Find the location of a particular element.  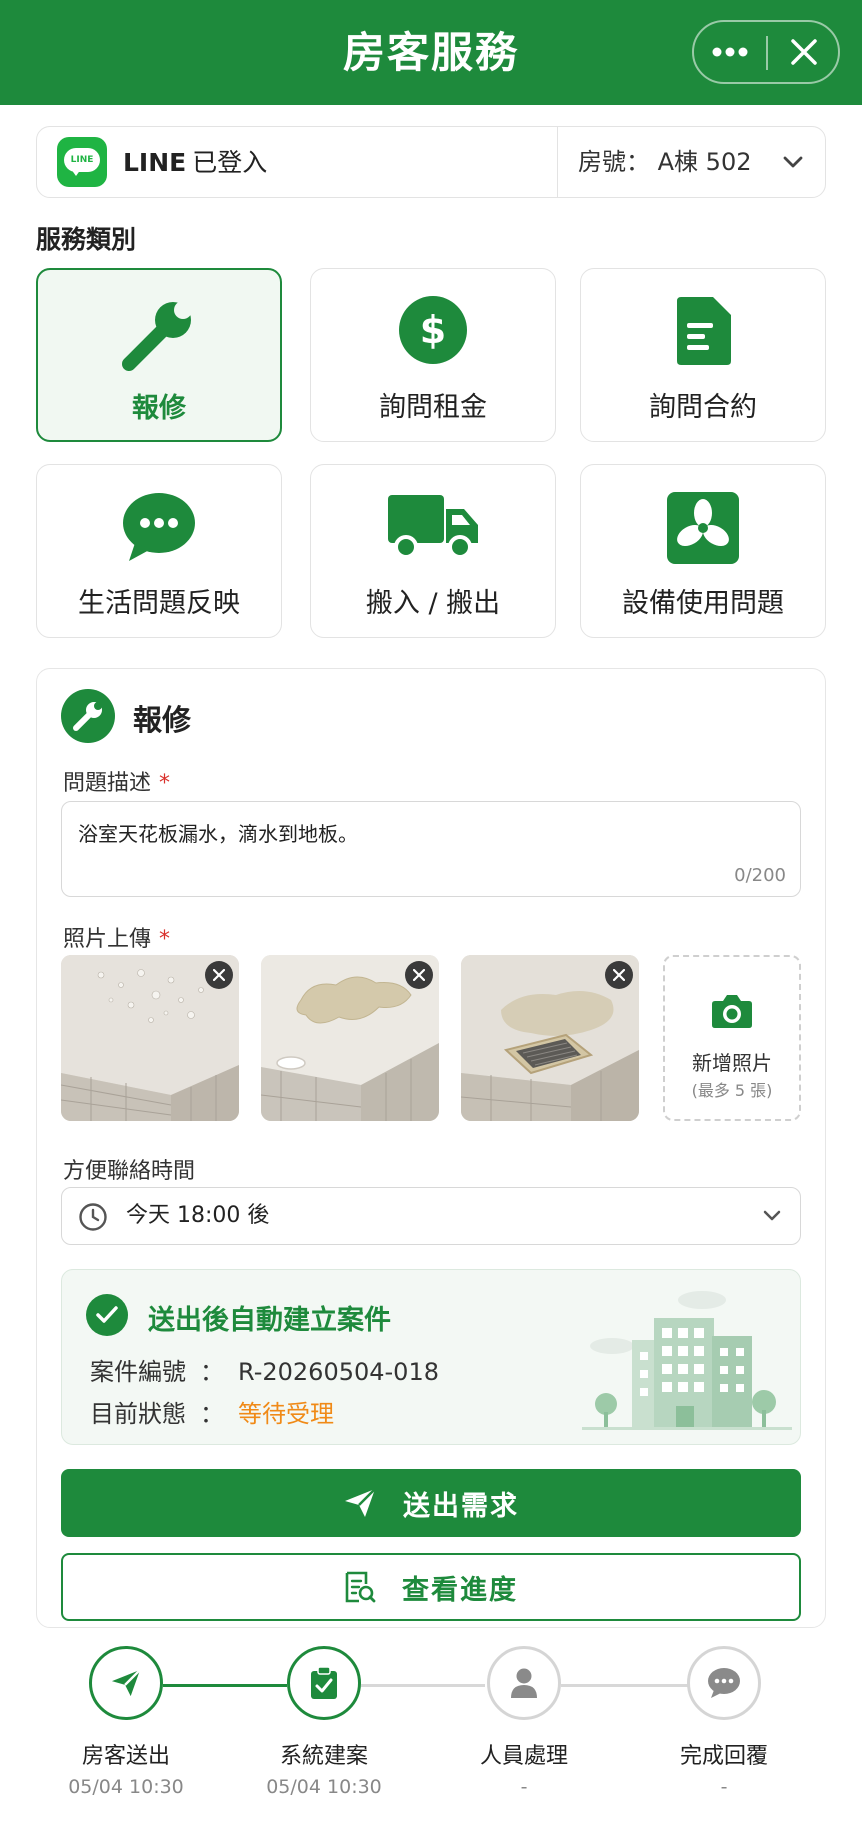

submit-request-label: 送出需求 is located at coordinates (461, 1506).